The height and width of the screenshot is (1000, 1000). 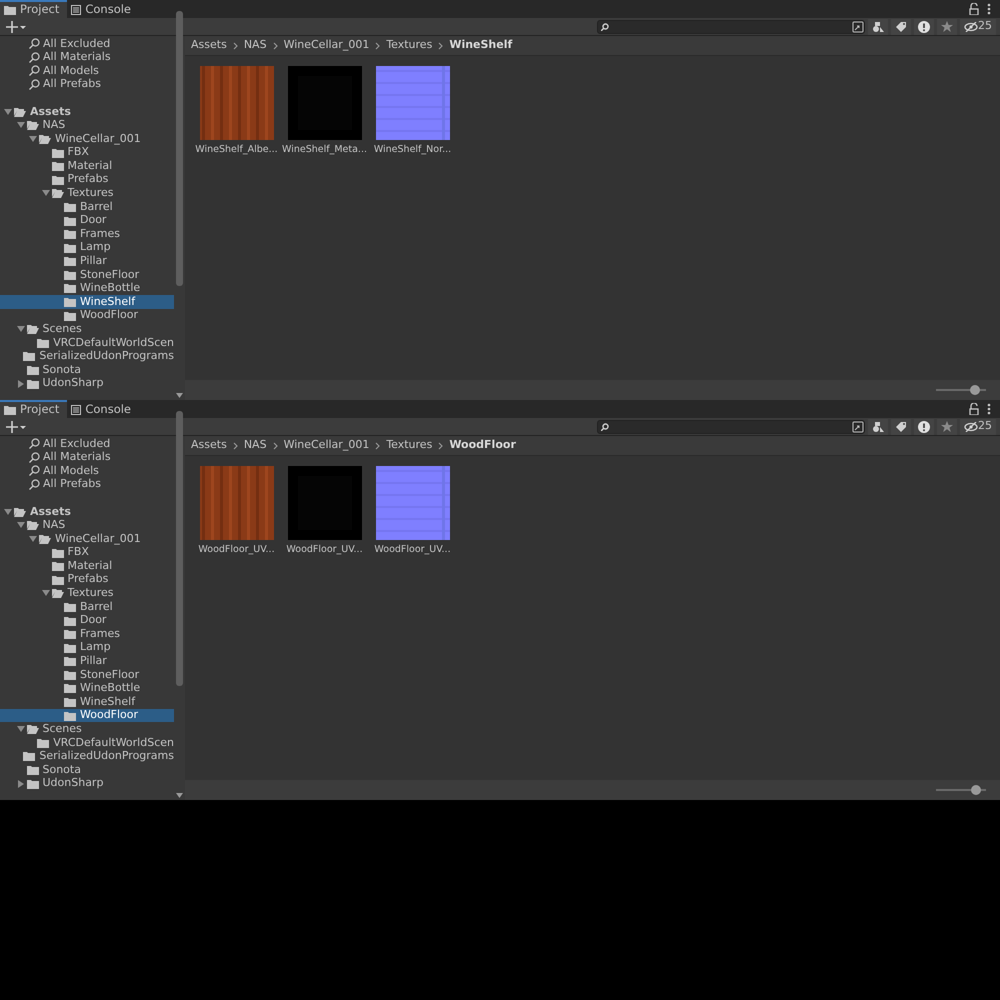 I want to click on search-icon, so click(x=34, y=57).